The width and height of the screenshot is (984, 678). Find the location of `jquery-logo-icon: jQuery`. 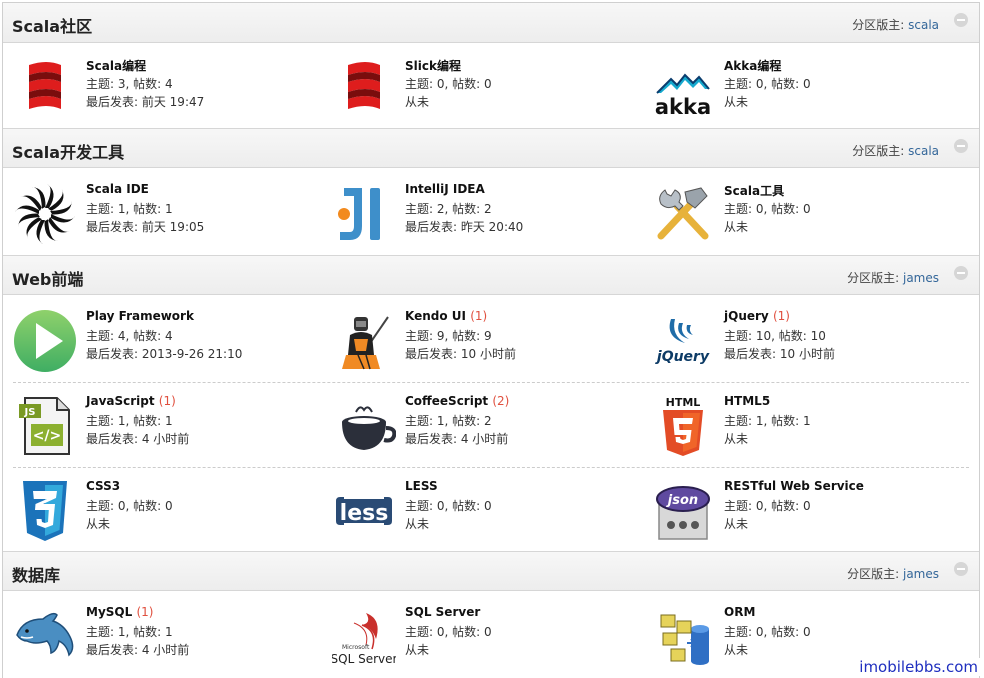

jquery-logo-icon: jQuery is located at coordinates (683, 341).